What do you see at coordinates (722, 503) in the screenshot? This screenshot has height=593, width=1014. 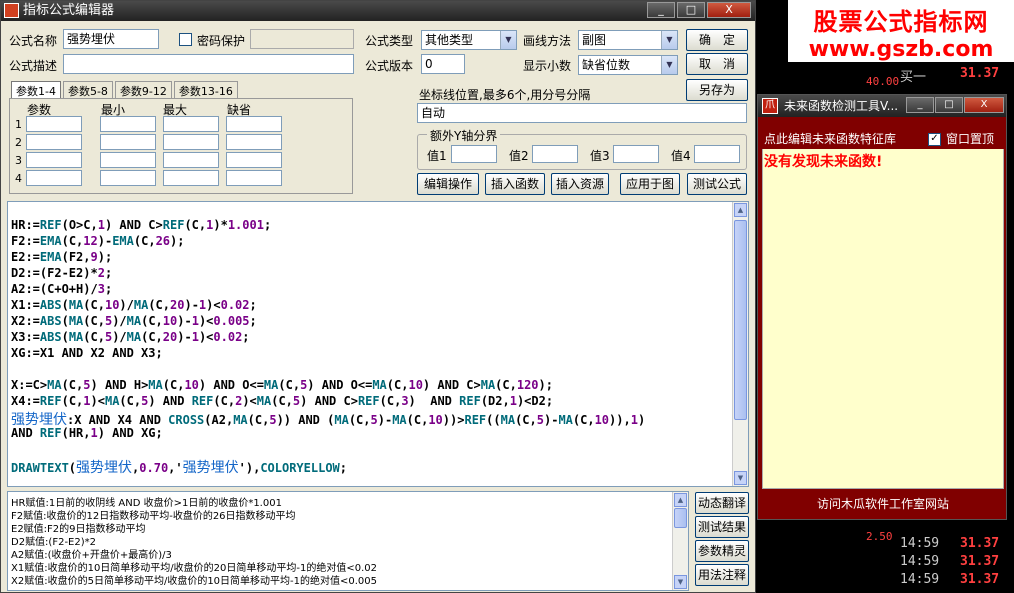 I see `dynamic-translate-button: 动态翻译` at bounding box center [722, 503].